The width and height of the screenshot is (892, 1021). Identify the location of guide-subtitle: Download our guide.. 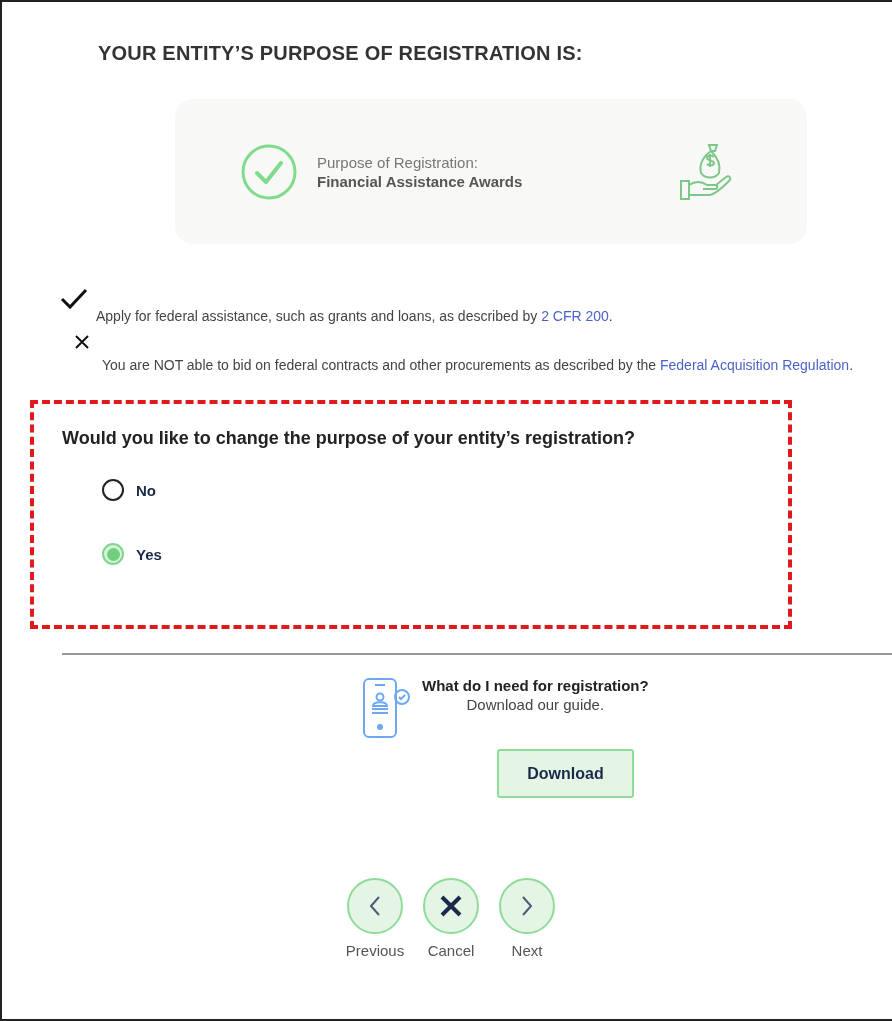
(535, 704).